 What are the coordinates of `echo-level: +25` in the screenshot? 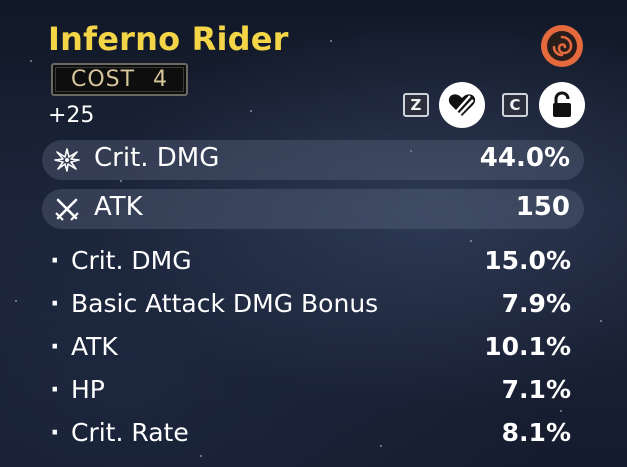 It's located at (71, 115).